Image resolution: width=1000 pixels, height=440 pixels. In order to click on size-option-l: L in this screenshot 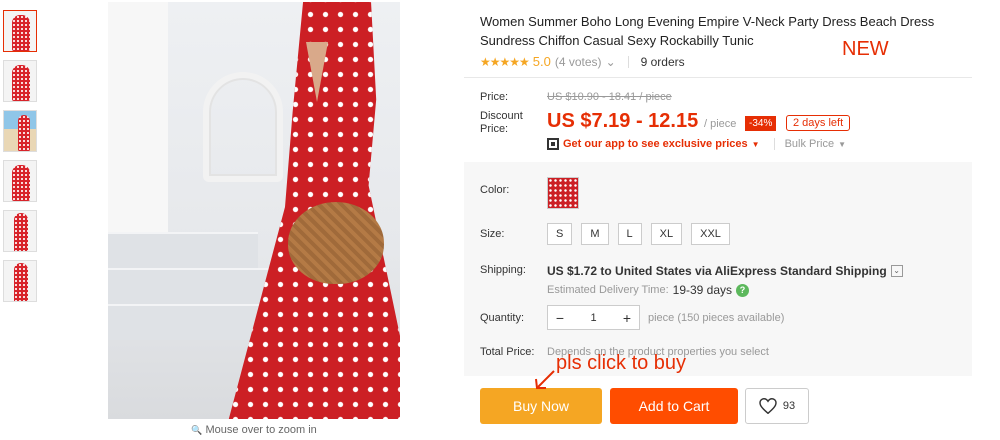, I will do `click(629, 234)`.